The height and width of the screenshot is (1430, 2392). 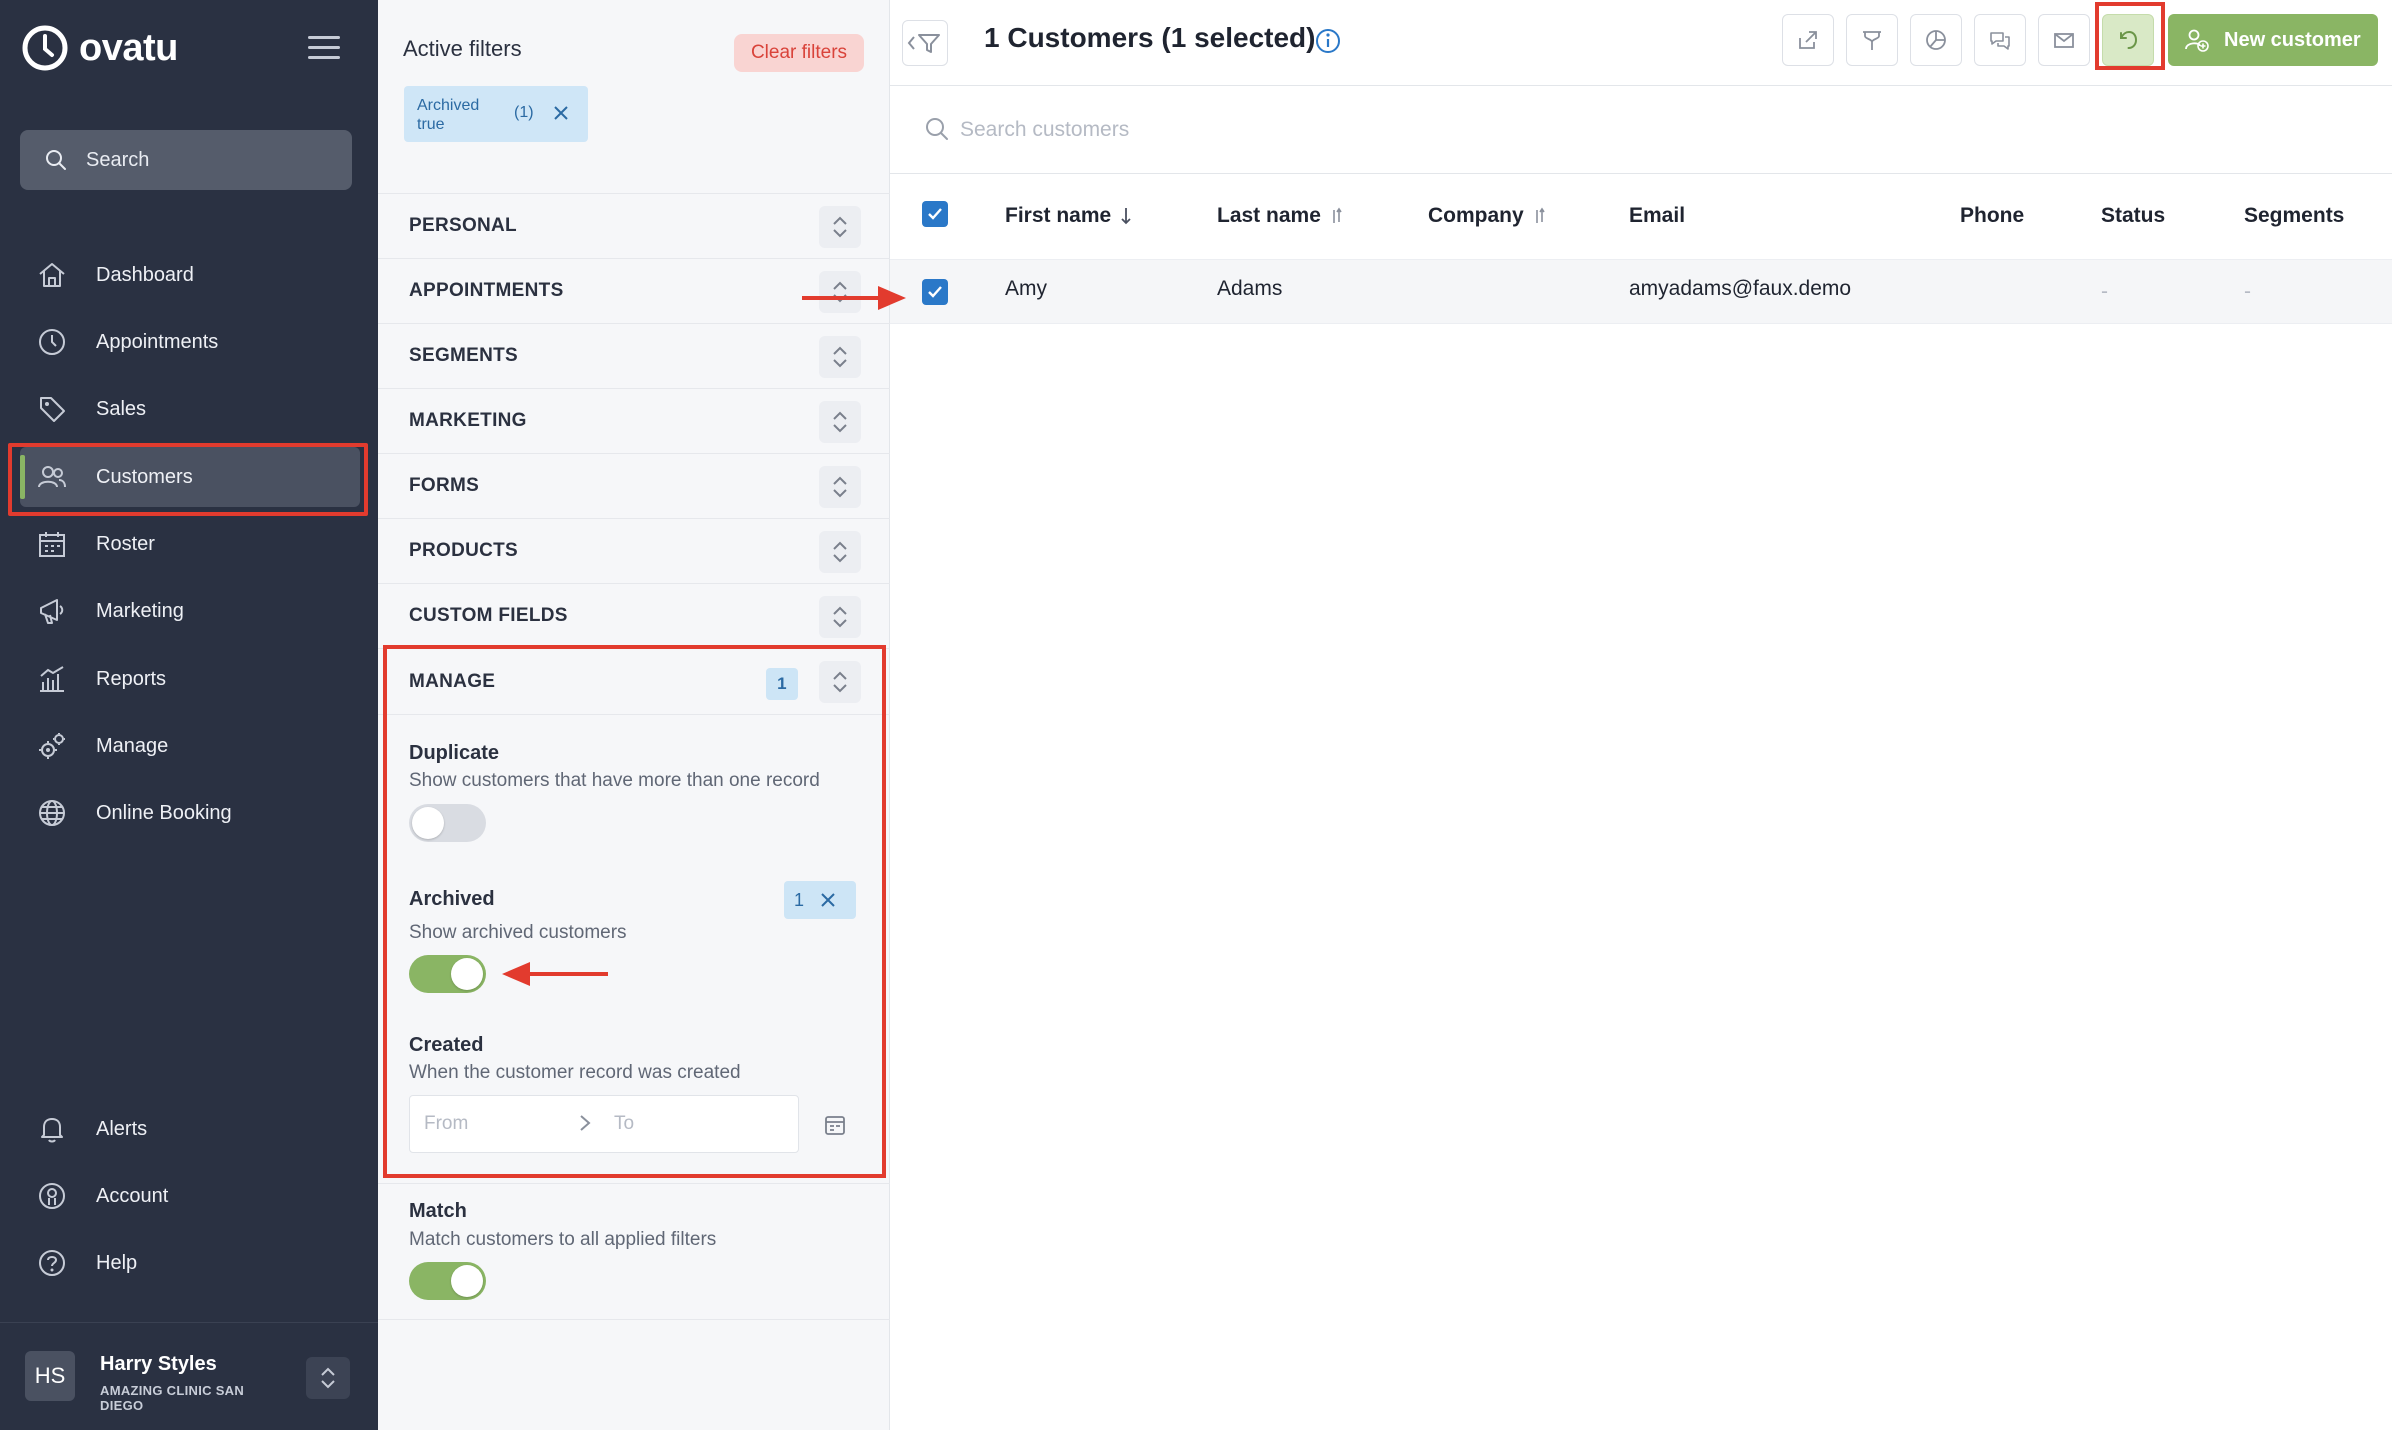 I want to click on section-label: APPOINTMENTS, so click(x=486, y=290).